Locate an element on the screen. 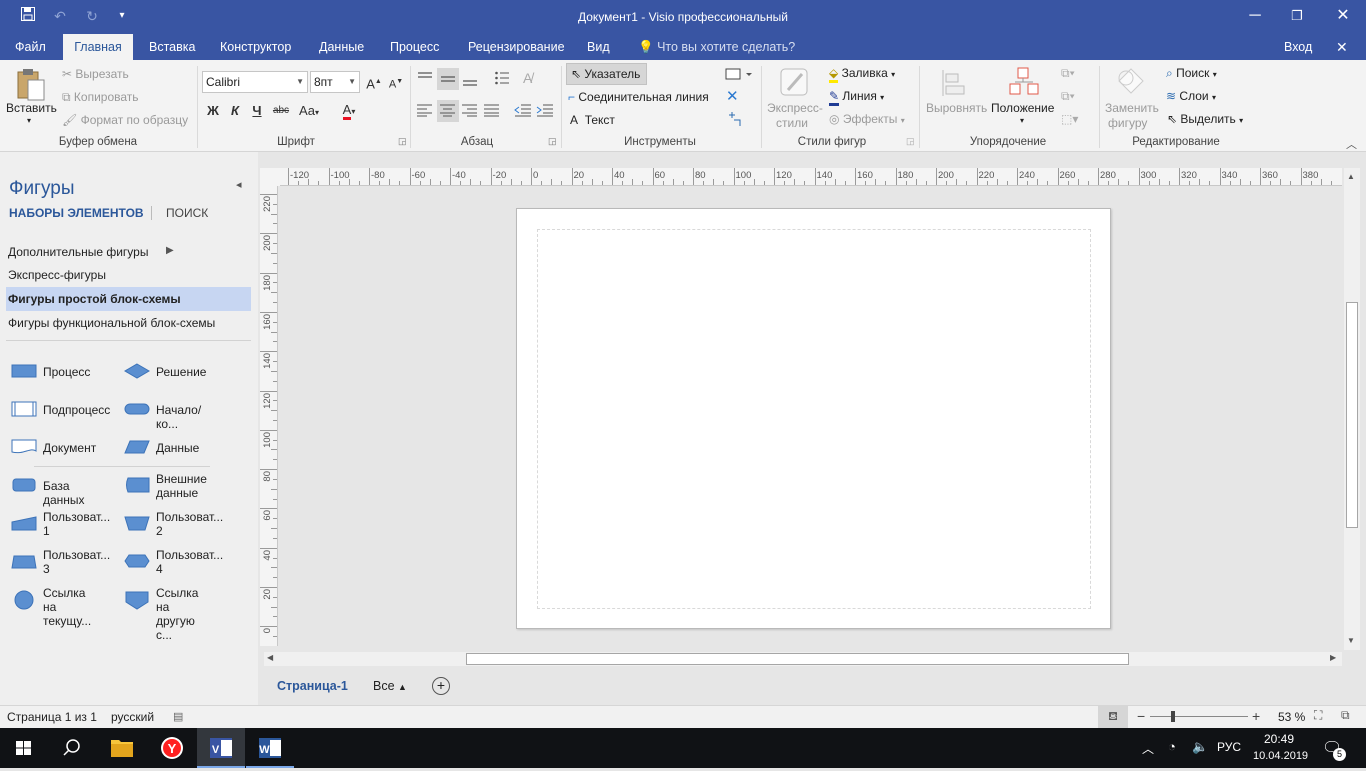 This screenshot has width=1366, height=771. change-shape-label-1: Заменить is located at coordinates (1132, 108).